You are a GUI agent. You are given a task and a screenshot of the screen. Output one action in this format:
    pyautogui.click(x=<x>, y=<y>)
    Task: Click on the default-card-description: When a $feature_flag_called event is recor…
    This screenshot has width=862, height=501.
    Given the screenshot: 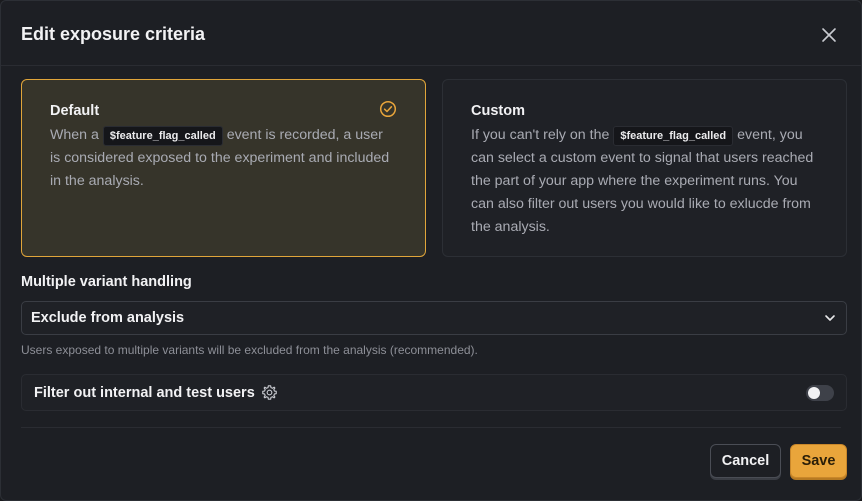 What is the action you would take?
    pyautogui.click(x=223, y=158)
    